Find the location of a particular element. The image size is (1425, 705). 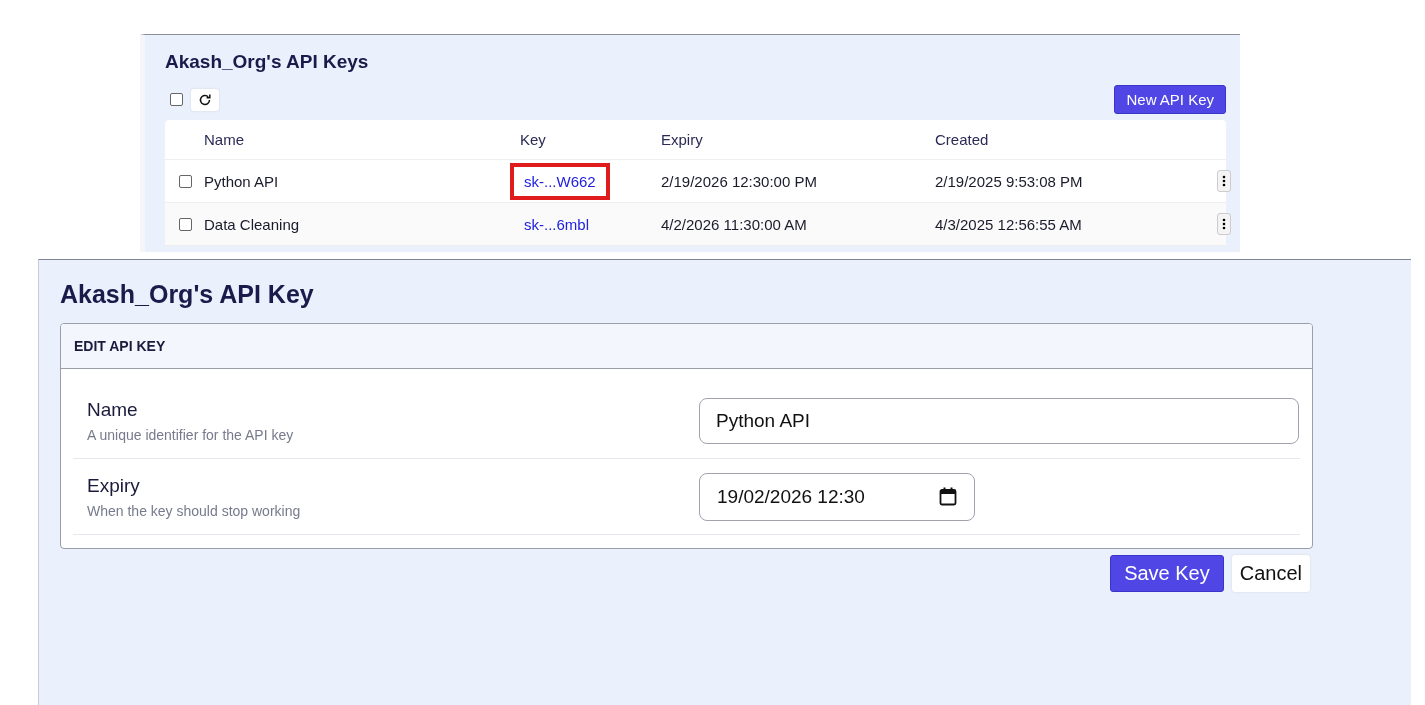

field-label: Expiry is located at coordinates (114, 485).